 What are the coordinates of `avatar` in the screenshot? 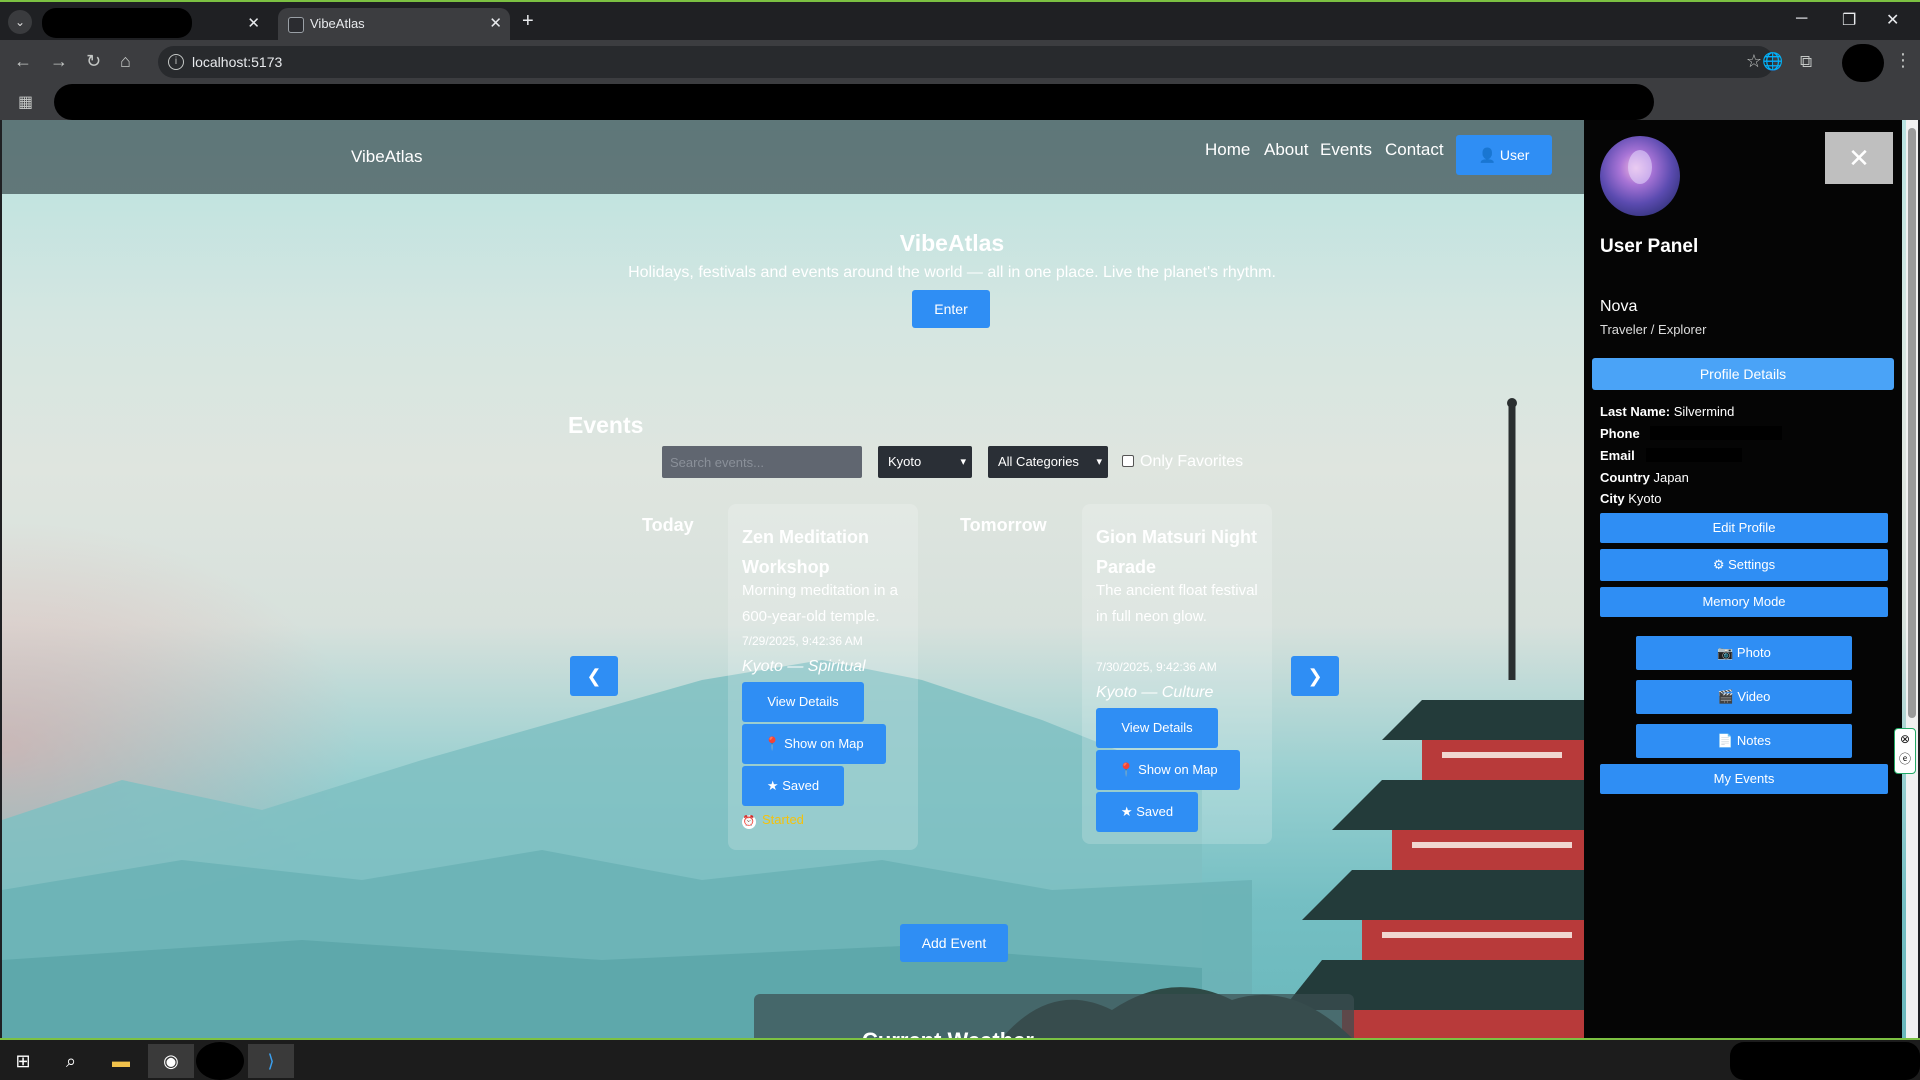 It's located at (1640, 176).